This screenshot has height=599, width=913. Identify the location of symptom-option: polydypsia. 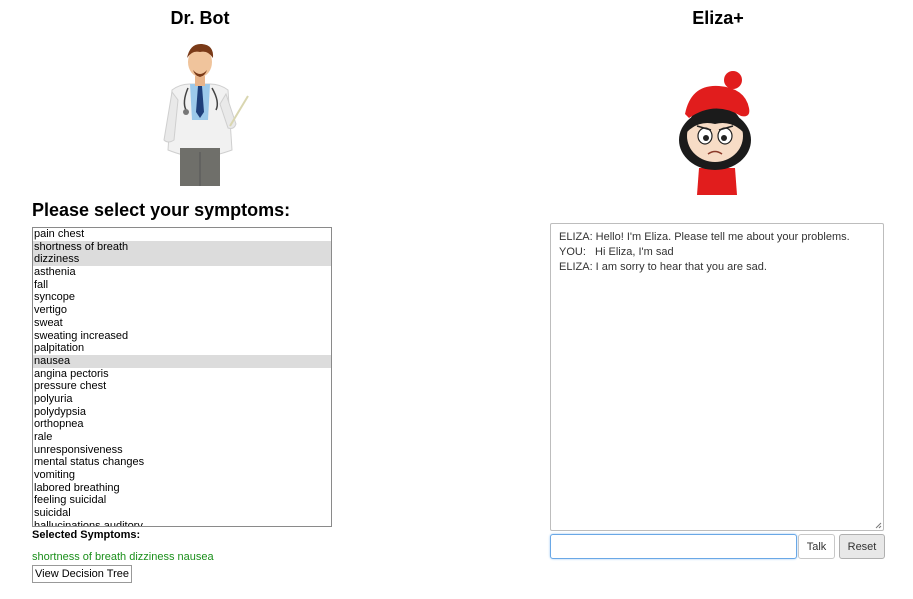
(182, 412).